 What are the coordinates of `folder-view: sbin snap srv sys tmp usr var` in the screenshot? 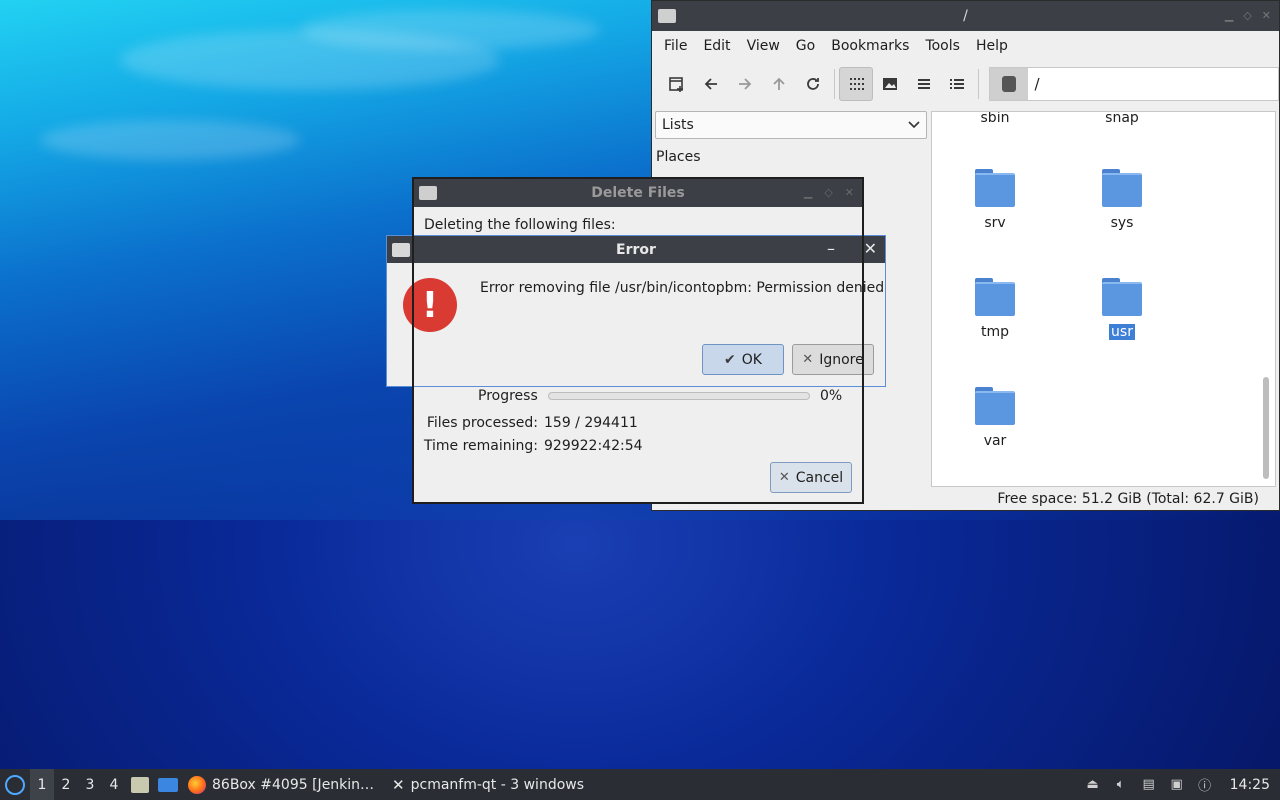 It's located at (1103, 299).